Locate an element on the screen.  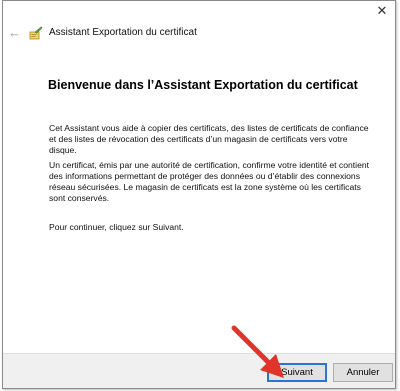
back-arrow-icon: ← is located at coordinates (15, 33).